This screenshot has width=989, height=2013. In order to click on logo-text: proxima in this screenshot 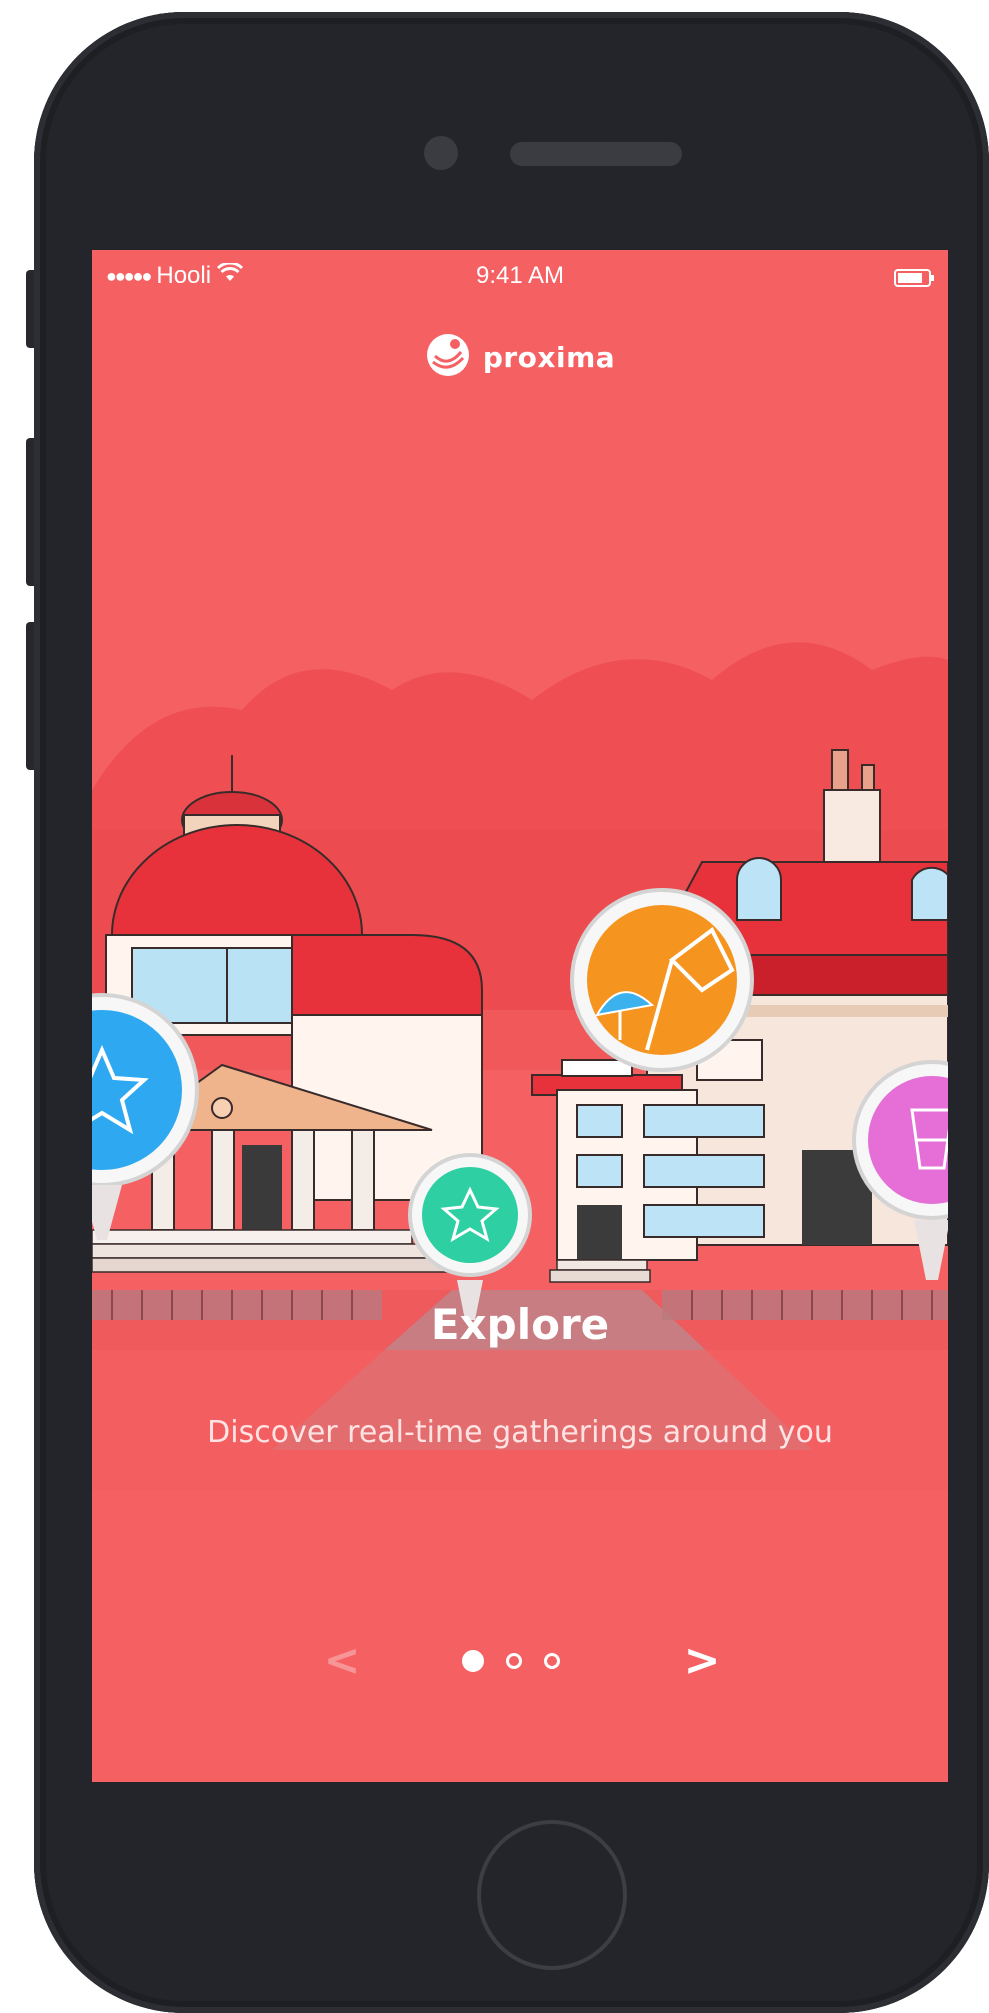, I will do `click(549, 357)`.